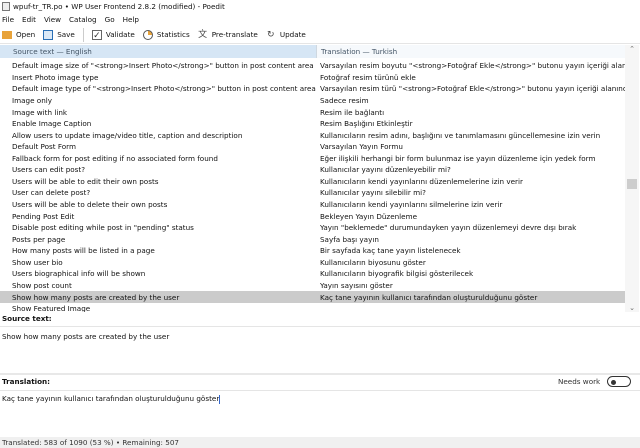  What do you see at coordinates (373, 193) in the screenshot?
I see `translation-cell: Kullanıcılar yayını silebilir mi?` at bounding box center [373, 193].